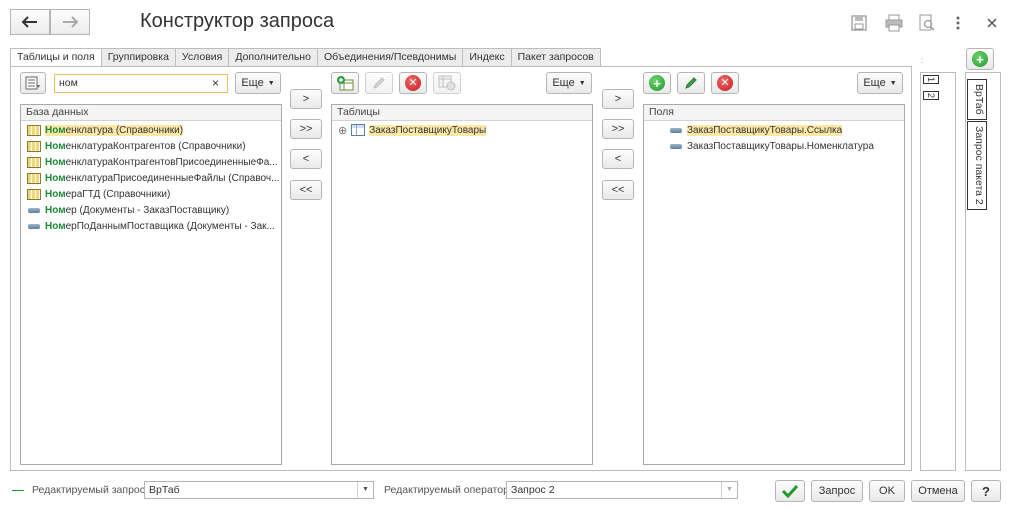 The height and width of the screenshot is (516, 1024). What do you see at coordinates (774, 113) in the screenshot?
I see `fields-header: Поля` at bounding box center [774, 113].